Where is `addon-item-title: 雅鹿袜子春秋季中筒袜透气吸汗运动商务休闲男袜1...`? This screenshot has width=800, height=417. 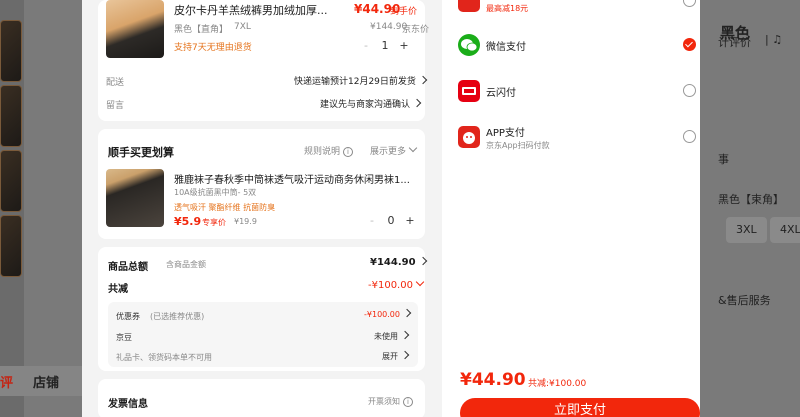
addon-item-title: 雅鹿袜子春秋季中筒袜透气吸汗运动商务休闲男袜1... is located at coordinates (292, 178).